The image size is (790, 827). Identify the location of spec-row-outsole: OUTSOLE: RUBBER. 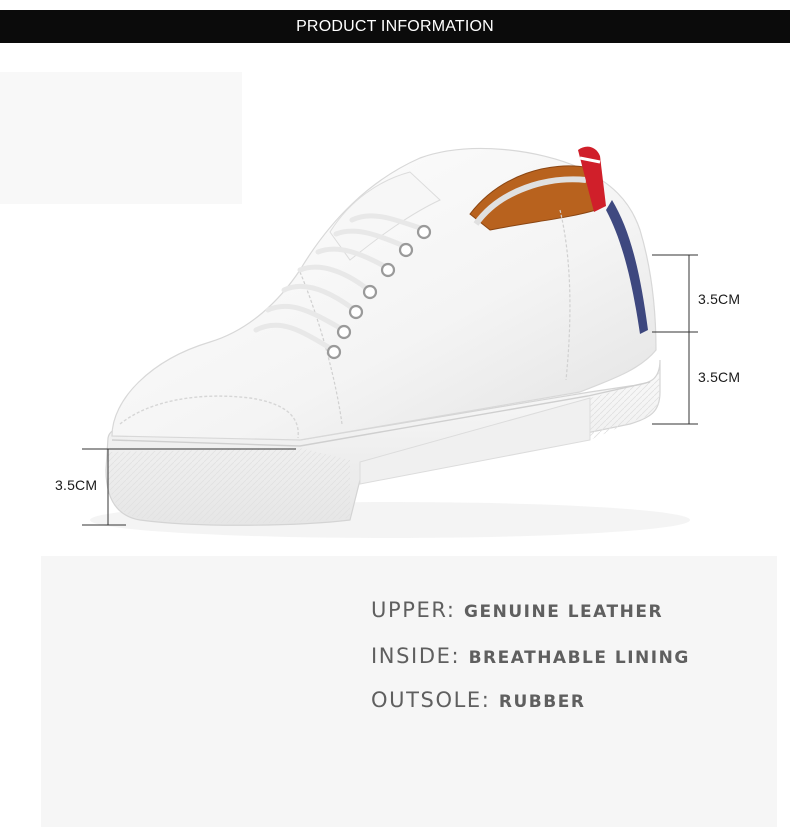
(478, 700).